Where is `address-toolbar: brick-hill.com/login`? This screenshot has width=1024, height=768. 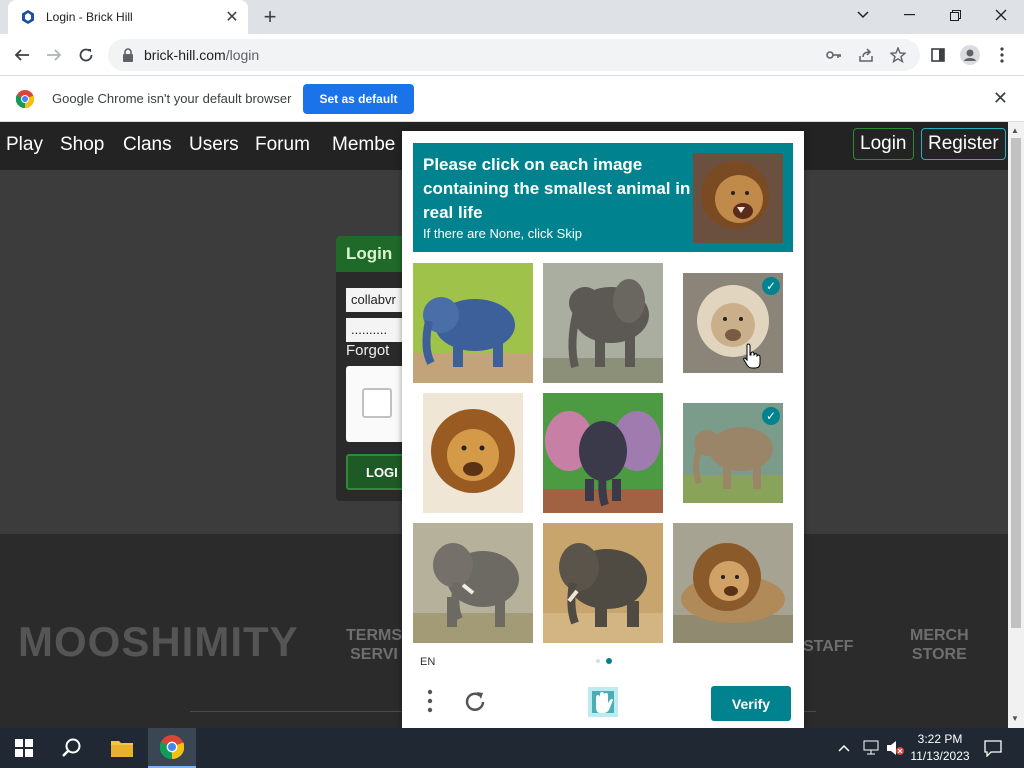
address-toolbar: brick-hill.com/login is located at coordinates (512, 55).